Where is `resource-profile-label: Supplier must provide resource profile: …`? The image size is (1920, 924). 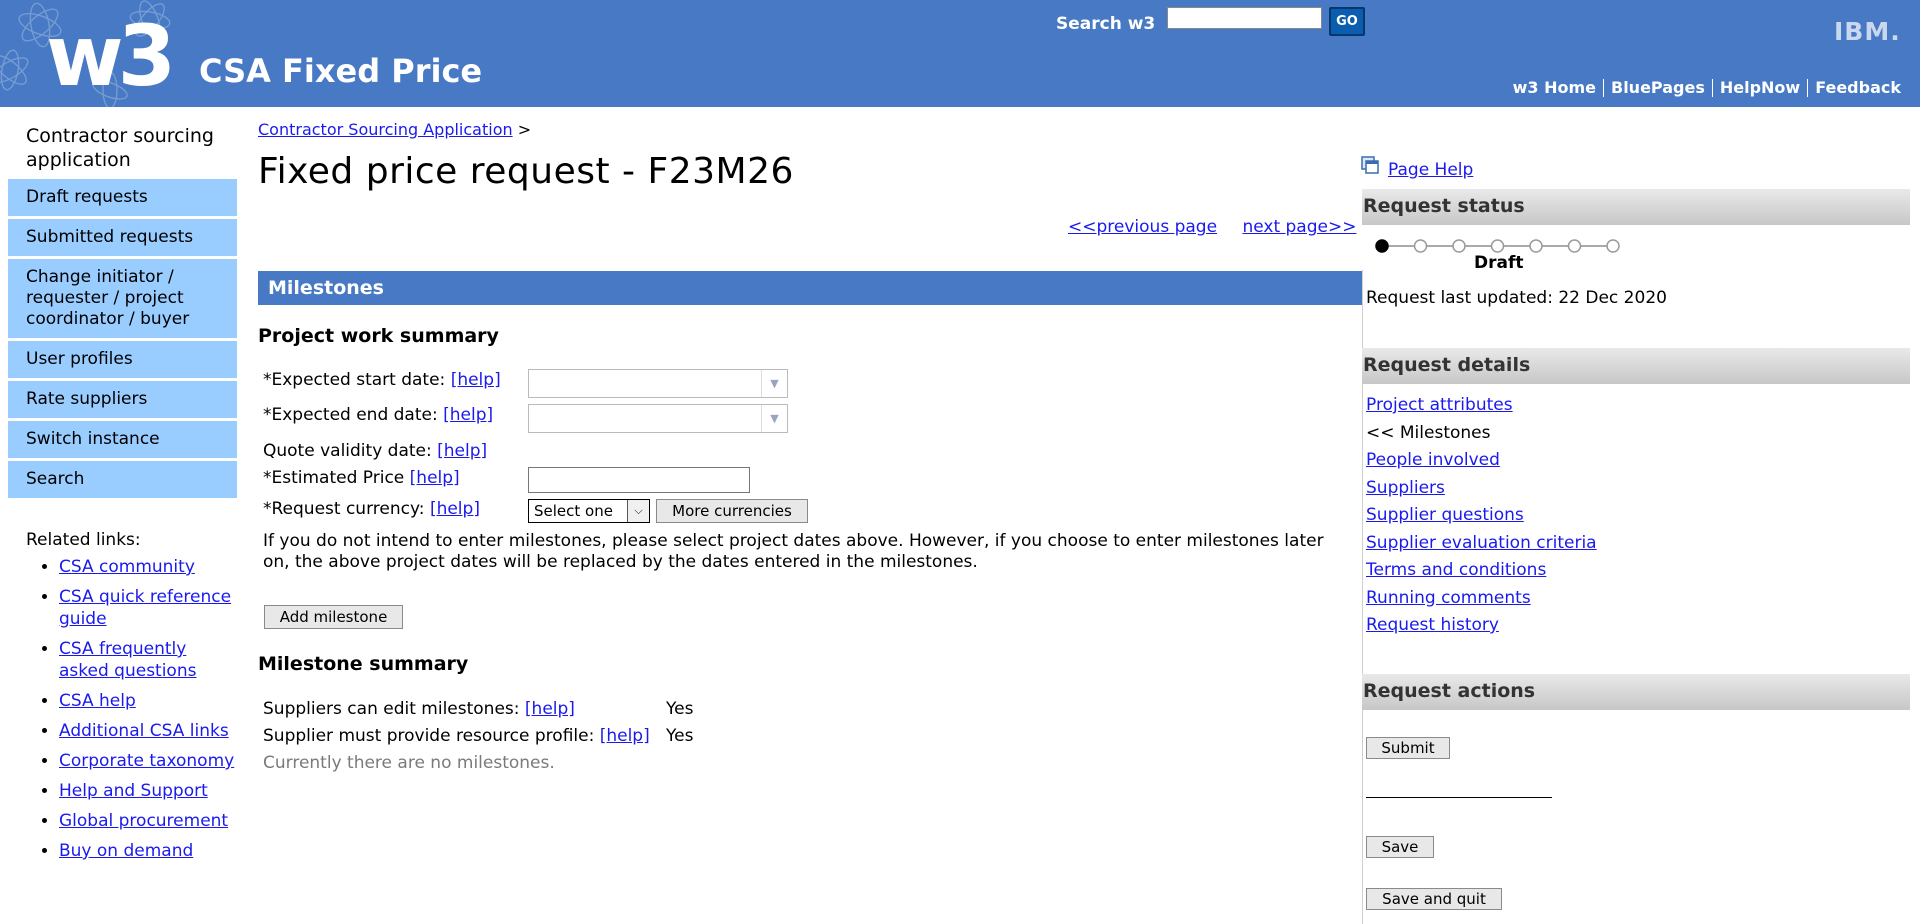 resource-profile-label: Supplier must provide resource profile: … is located at coordinates (456, 736).